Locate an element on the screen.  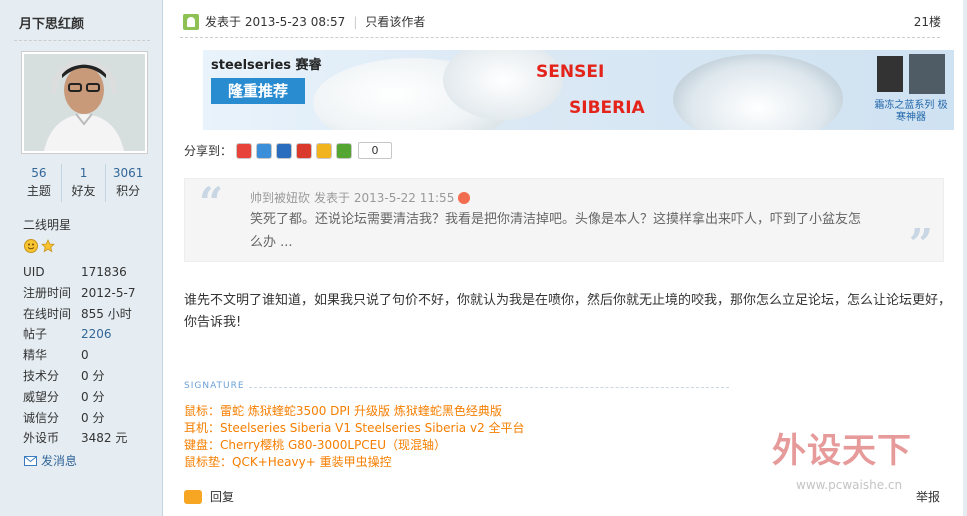
info-row: 在线时间 855 小时 is located at coordinates (88, 314).